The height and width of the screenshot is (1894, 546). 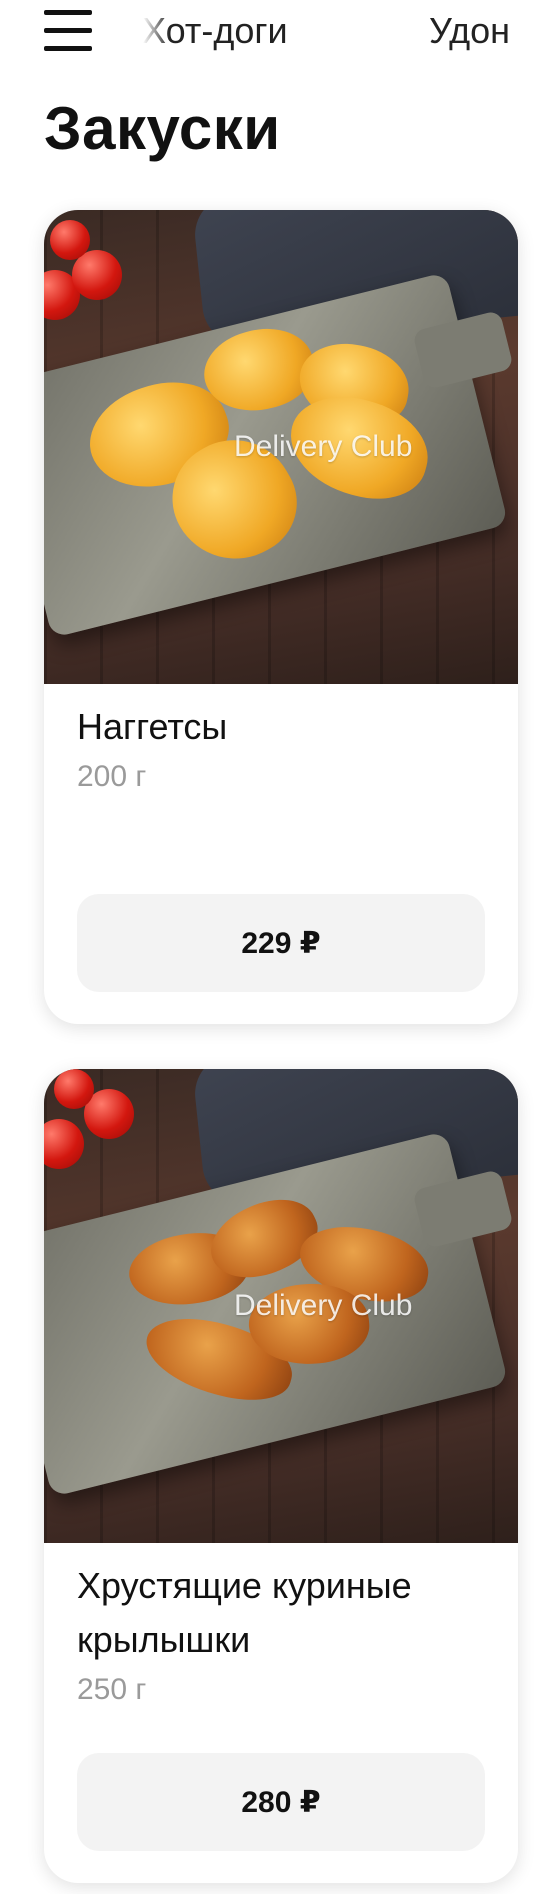 I want to click on product-info: Хрустящие куриные крылышки 250 г, so click(x=287, y=1633).